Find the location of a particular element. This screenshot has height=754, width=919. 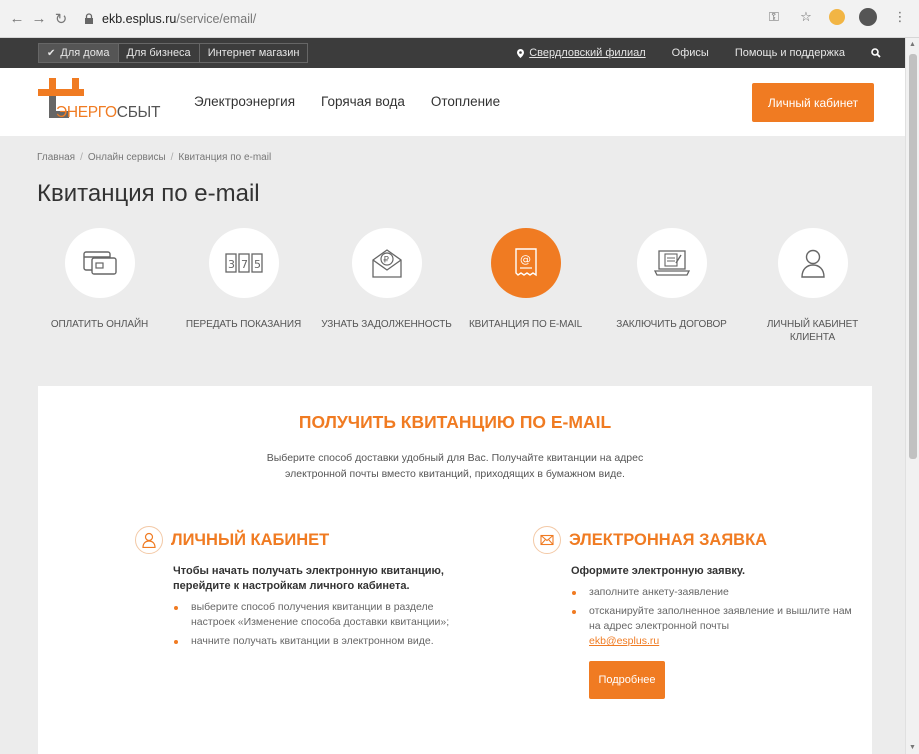

scroll-thumb is located at coordinates (913, 256).